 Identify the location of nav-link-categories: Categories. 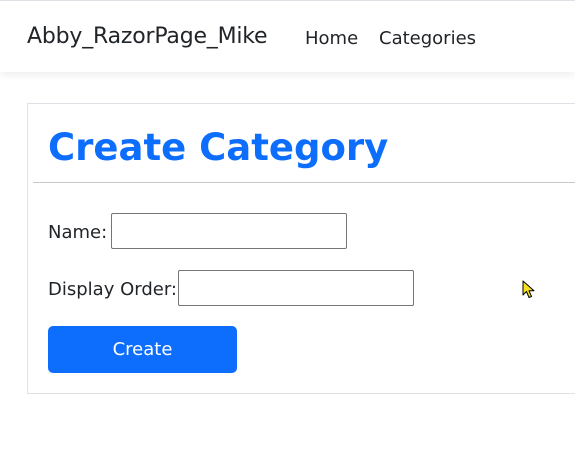
(427, 38).